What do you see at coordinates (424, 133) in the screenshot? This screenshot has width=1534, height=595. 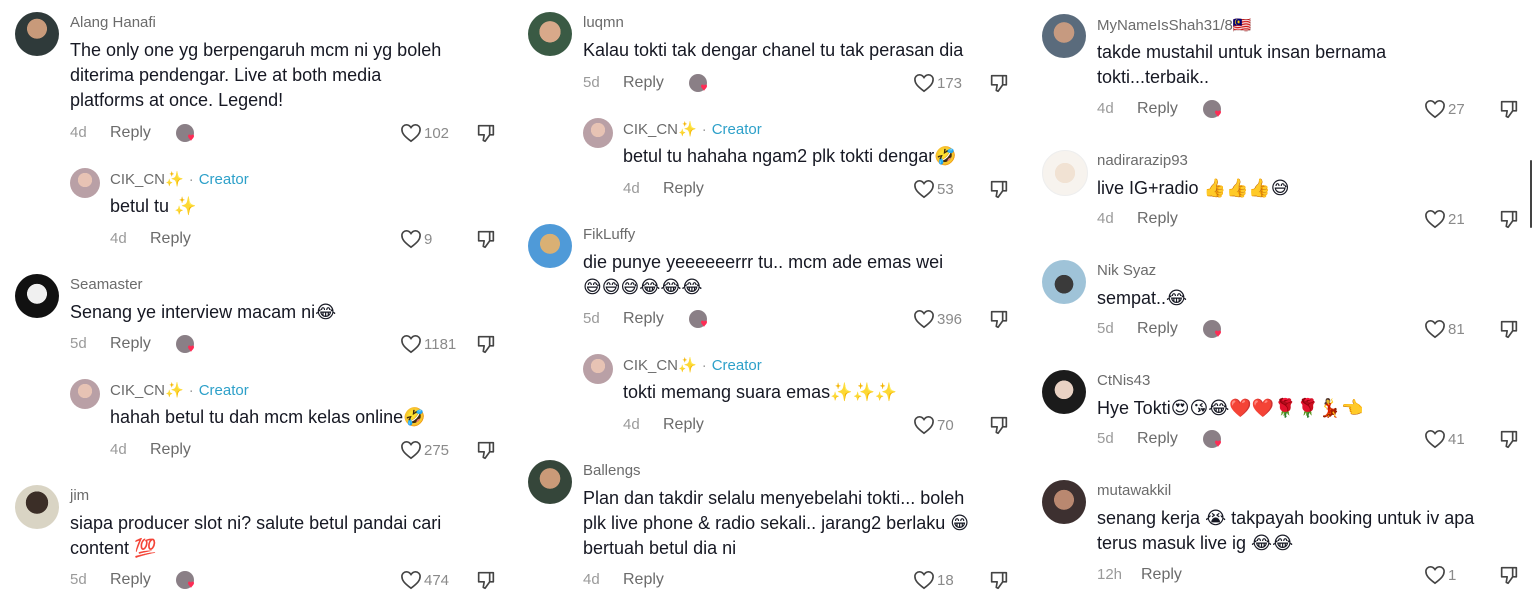 I see `like-button: 102` at bounding box center [424, 133].